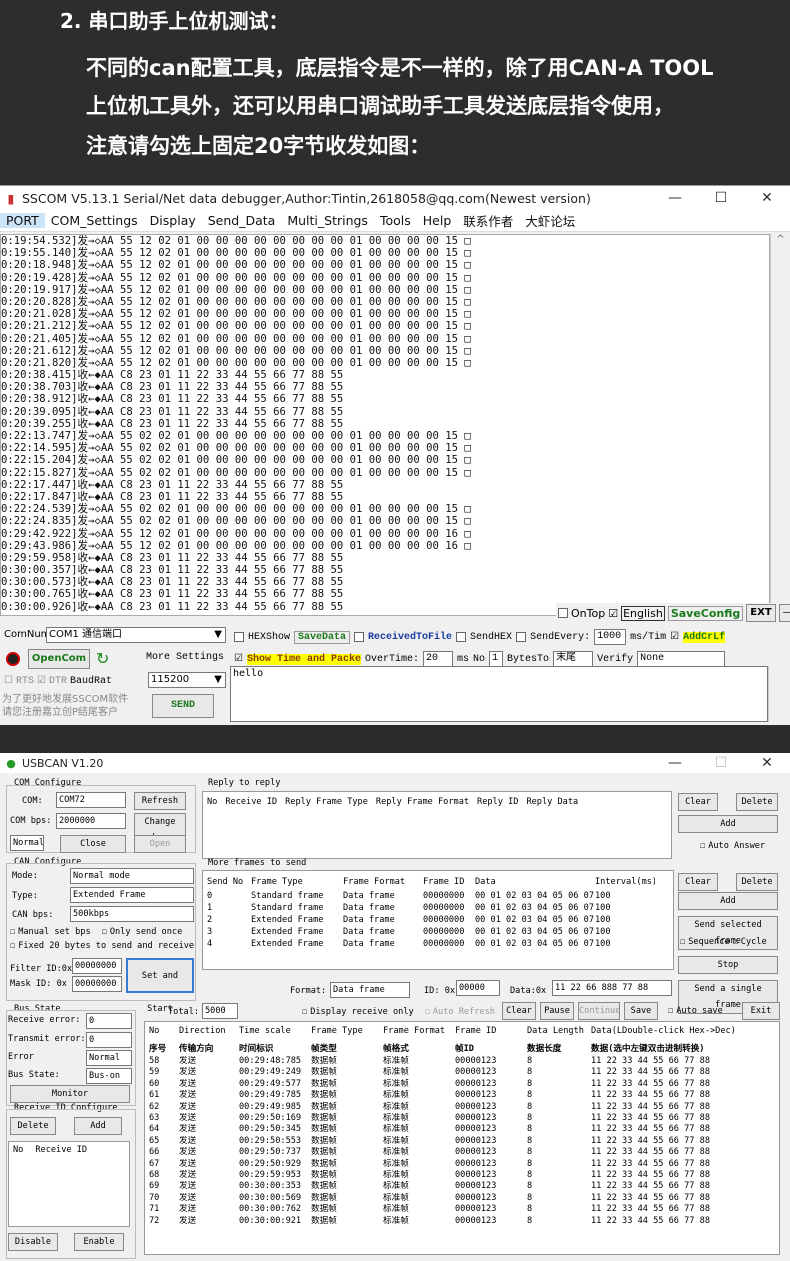 This screenshot has height=1261, width=790. What do you see at coordinates (12, 946) in the screenshot?
I see `fixed20-checkbox-icon: ☐` at bounding box center [12, 946].